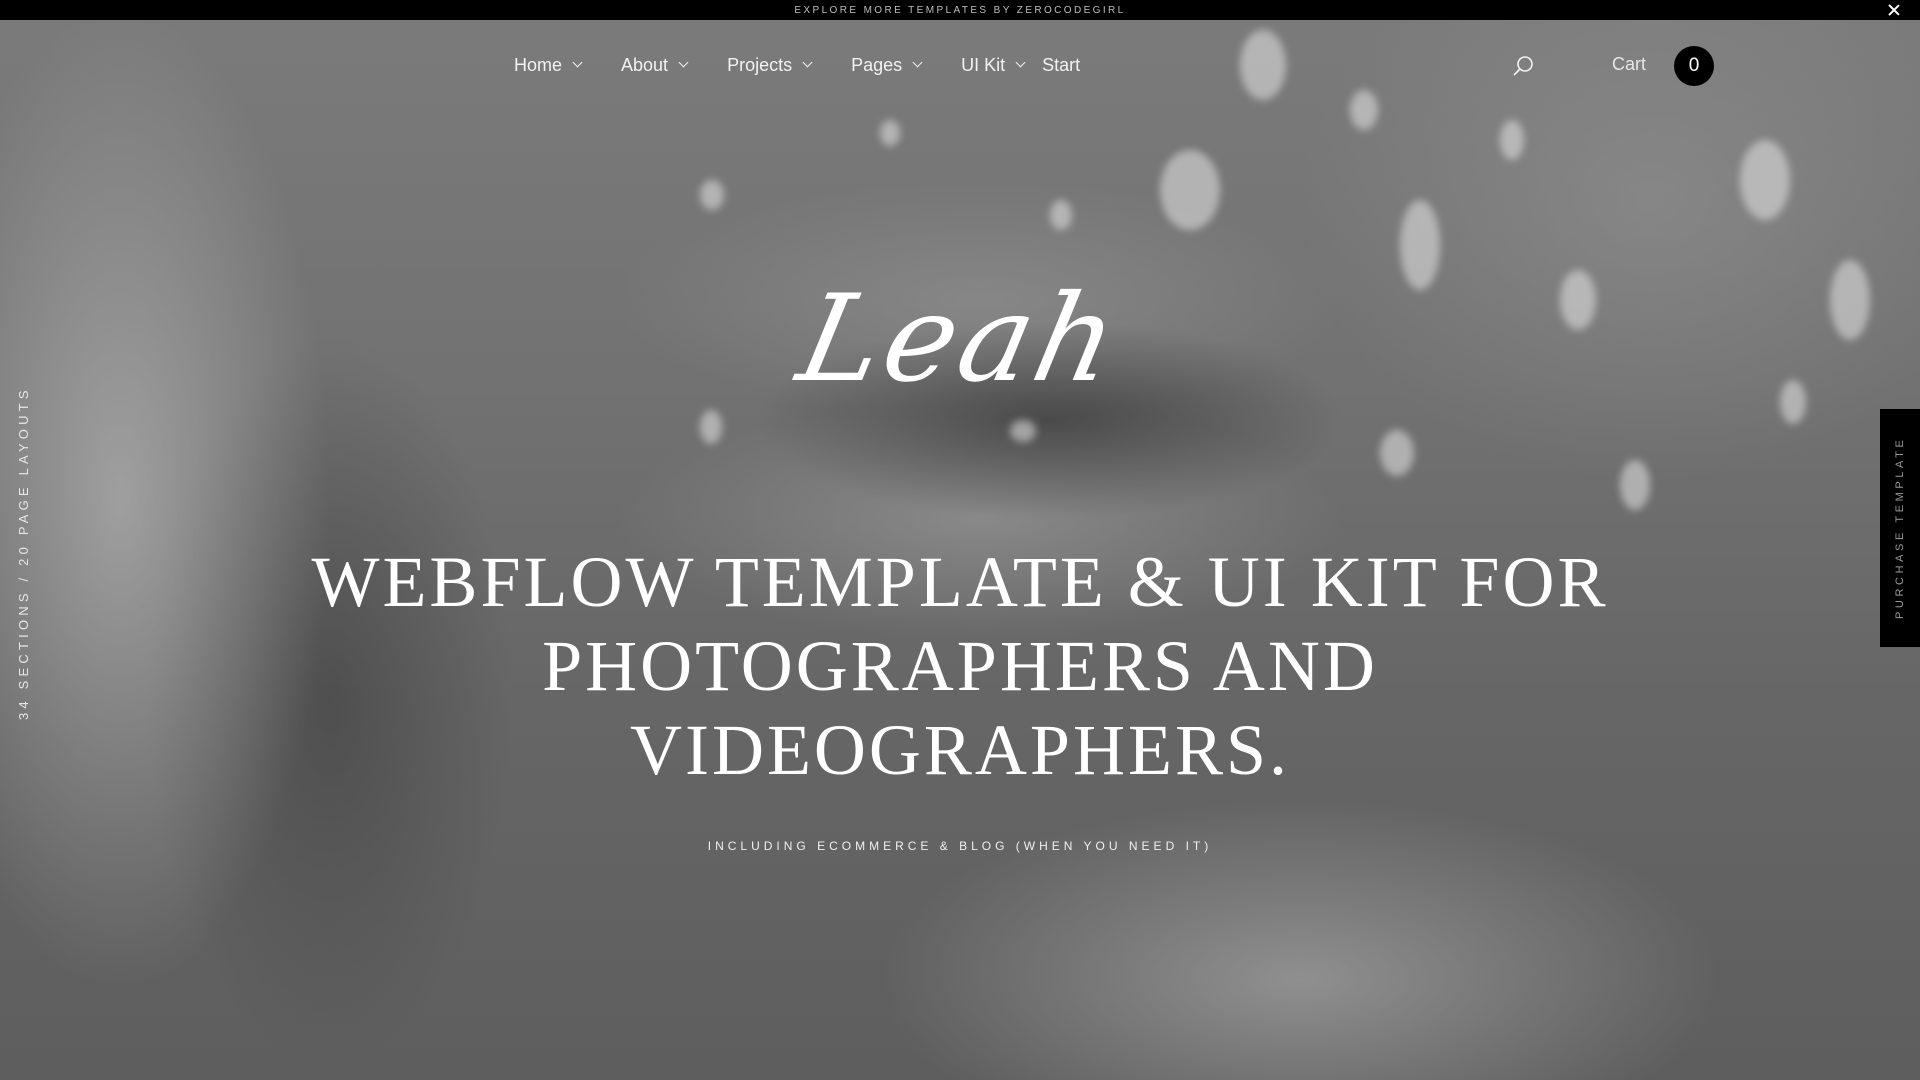 The height and width of the screenshot is (1080, 1920). Describe the element at coordinates (1524, 66) in the screenshot. I see `search-icon` at that location.